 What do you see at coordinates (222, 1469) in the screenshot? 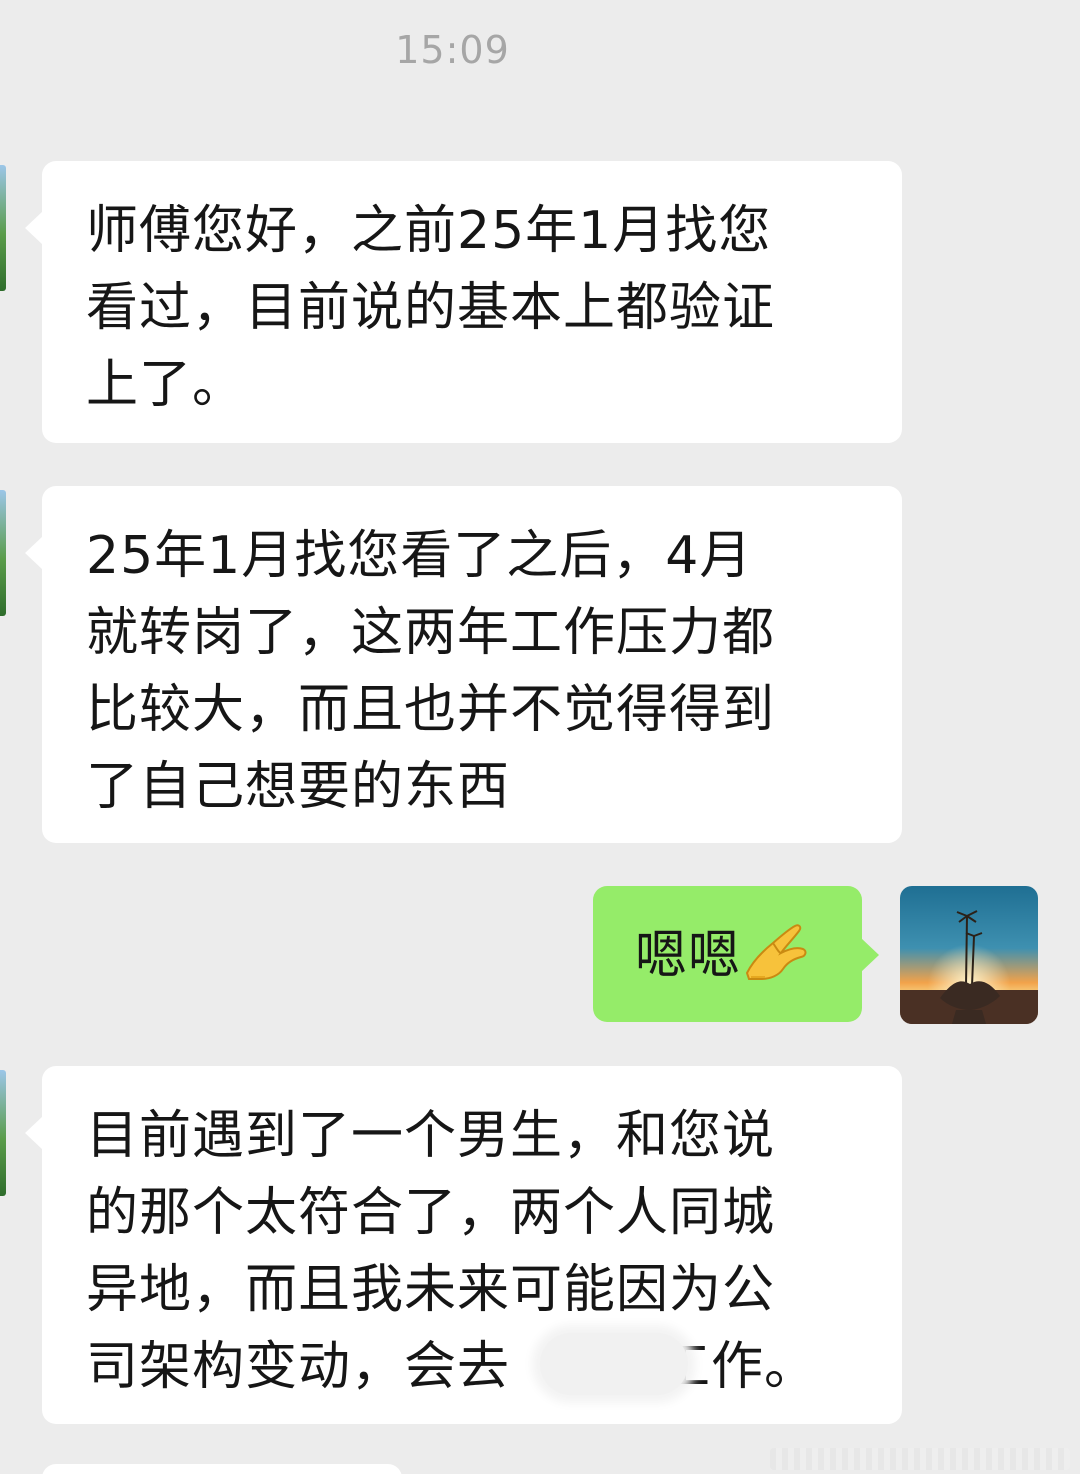
I see `incoming-message-bubble-partial` at bounding box center [222, 1469].